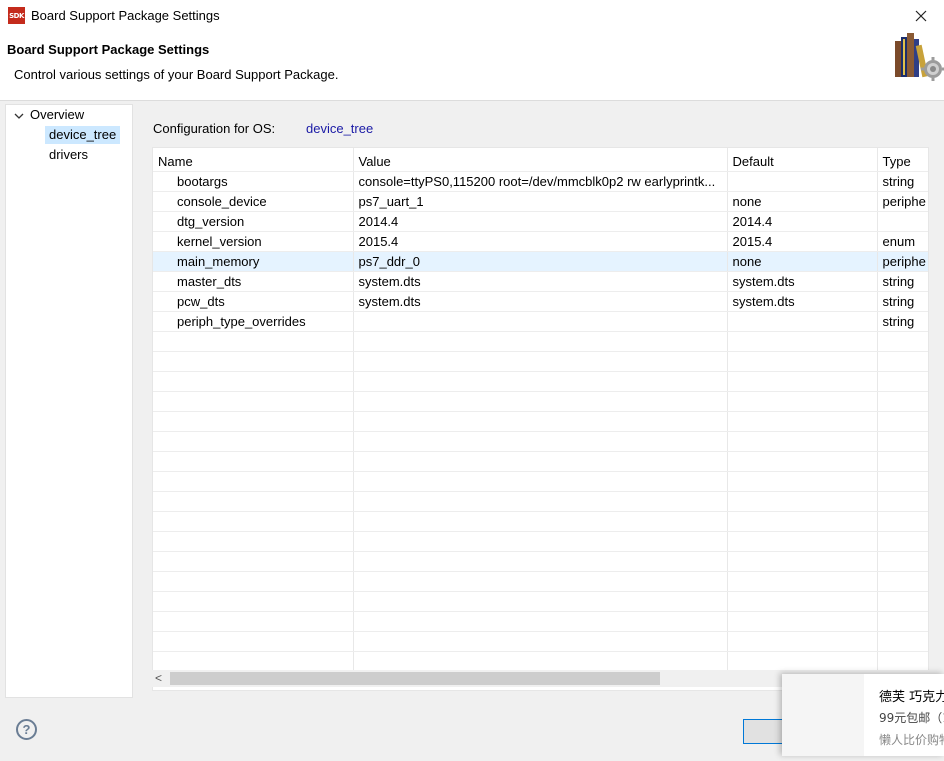 This screenshot has height=761, width=944. What do you see at coordinates (125, 15) in the screenshot?
I see `window-title: Board Support Package Settings` at bounding box center [125, 15].